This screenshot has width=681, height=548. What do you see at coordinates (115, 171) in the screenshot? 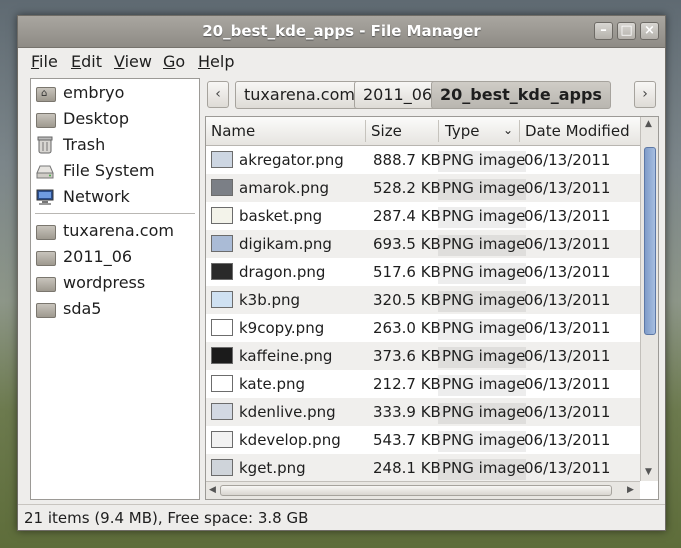
I see `sidebar-item-file-system: File System` at bounding box center [115, 171].